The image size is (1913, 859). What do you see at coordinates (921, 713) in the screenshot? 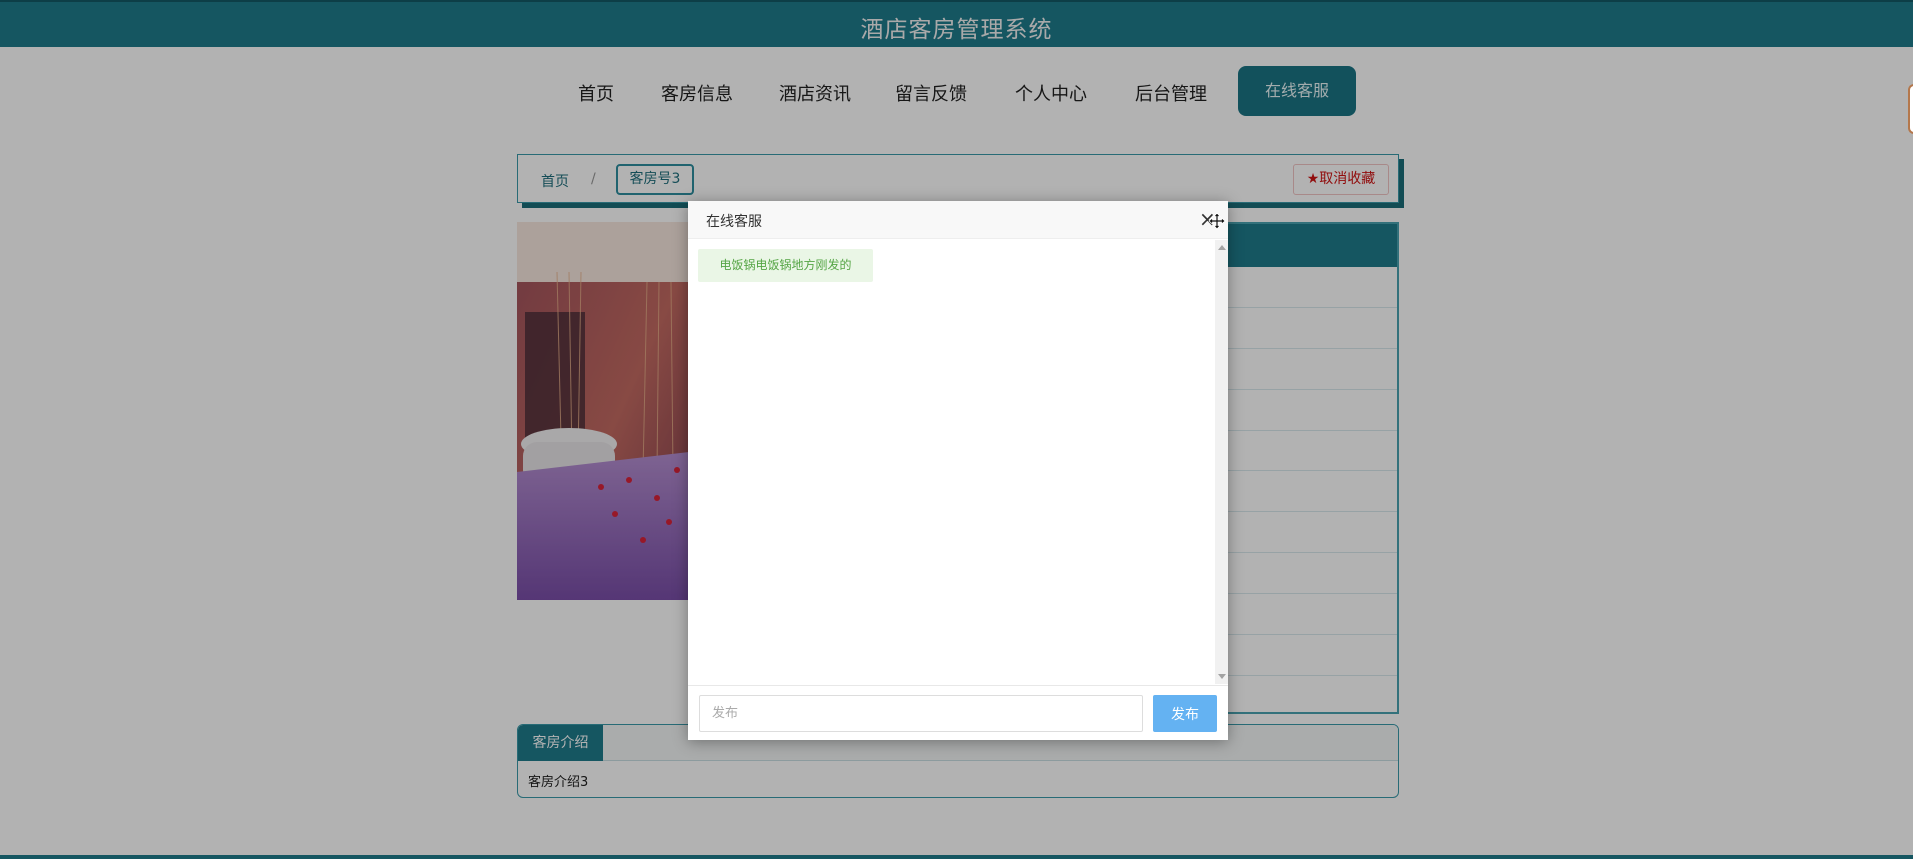
I see `chat-message-input` at bounding box center [921, 713].